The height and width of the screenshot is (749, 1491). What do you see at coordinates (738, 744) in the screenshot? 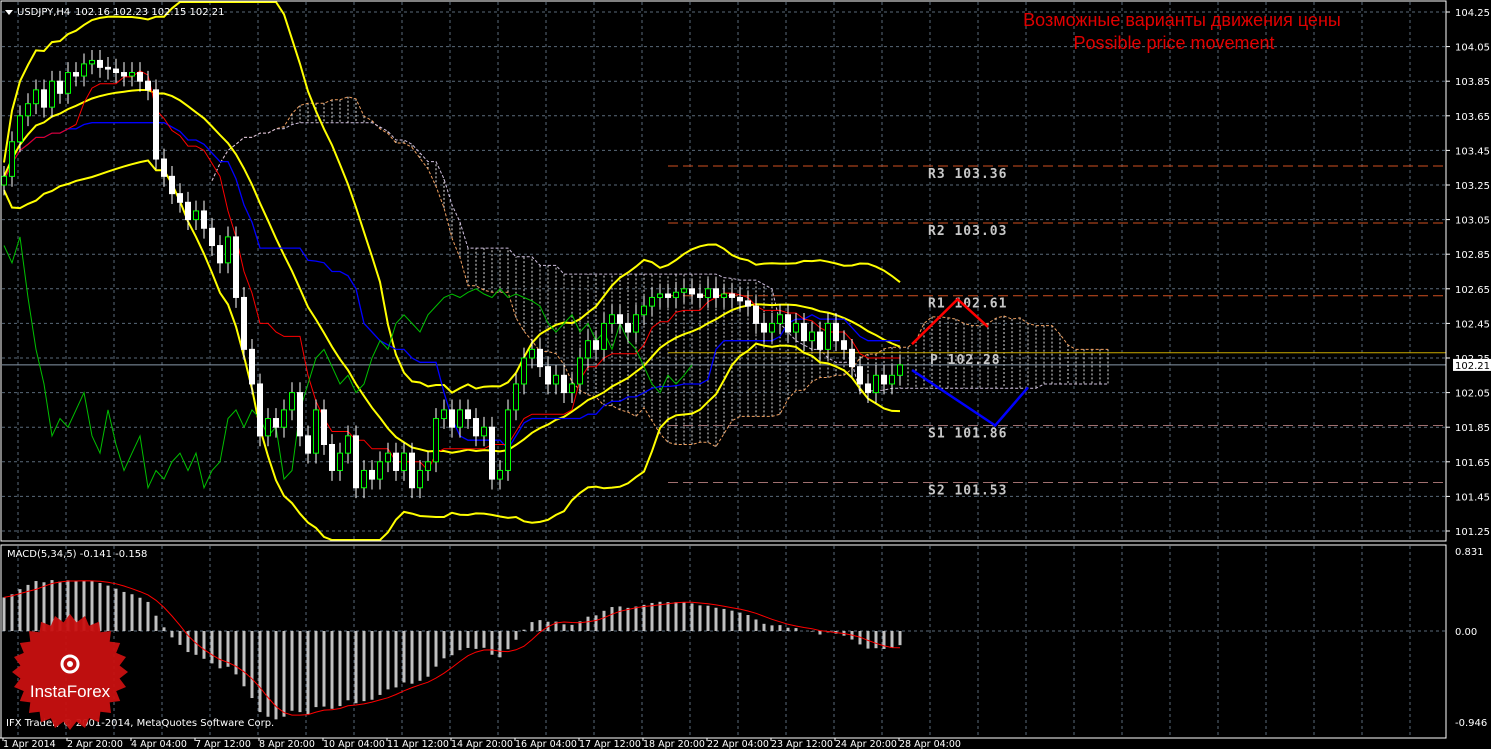
I see `x-tick-label: 22 Apr 04:00` at bounding box center [738, 744].